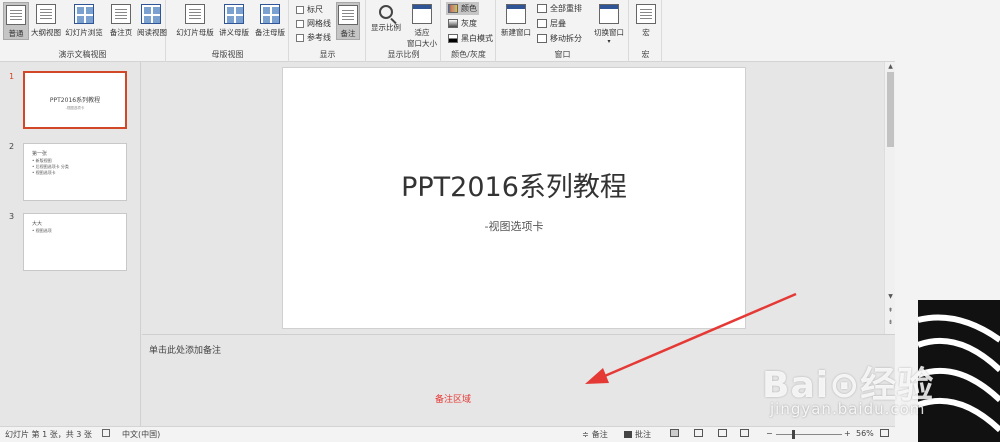 Image resolution: width=1000 pixels, height=442 pixels. I want to click on status-bar: 幻灯片 第 1 张，共 3 张 中文(中国) ≑ 备注 批注 − + 56%, so click(447, 434).